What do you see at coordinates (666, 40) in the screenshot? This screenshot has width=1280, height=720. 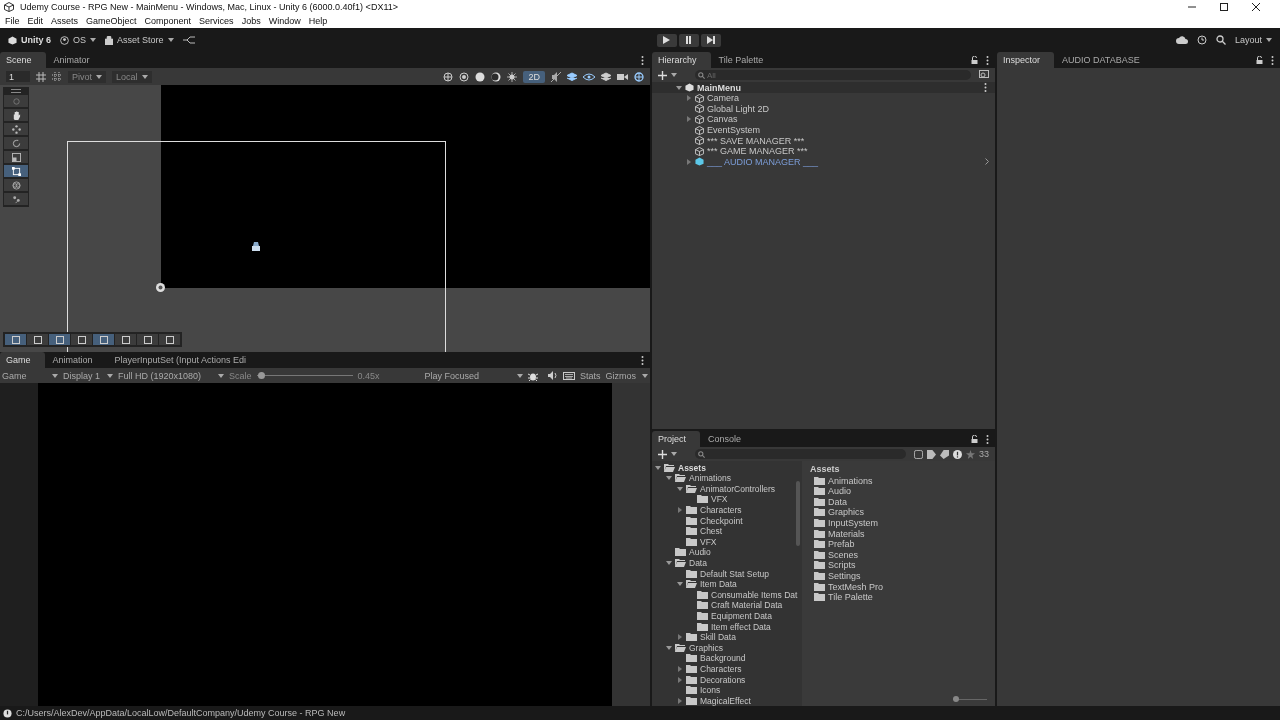 I see `play-button` at bounding box center [666, 40].